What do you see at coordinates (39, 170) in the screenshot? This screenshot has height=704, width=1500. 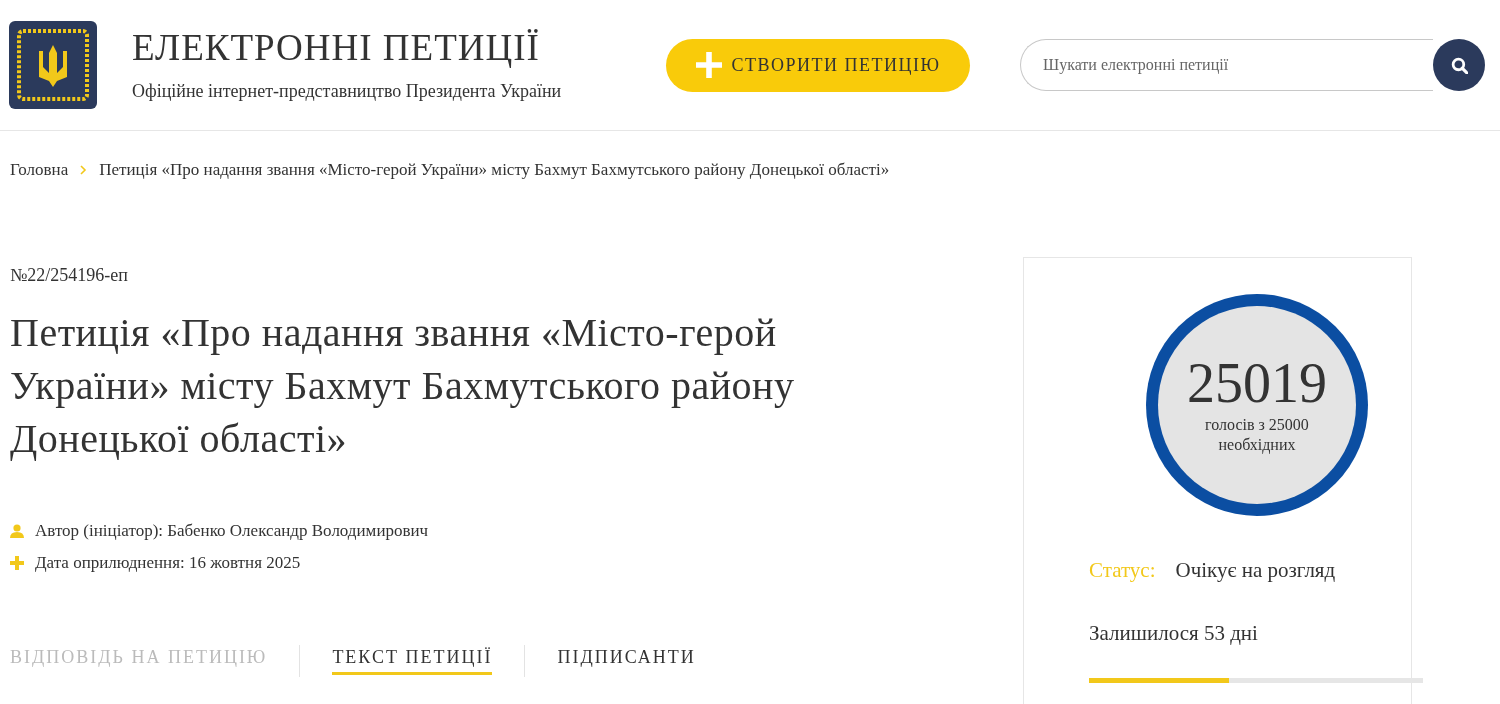 I see `breadcrumb-link: Головна` at bounding box center [39, 170].